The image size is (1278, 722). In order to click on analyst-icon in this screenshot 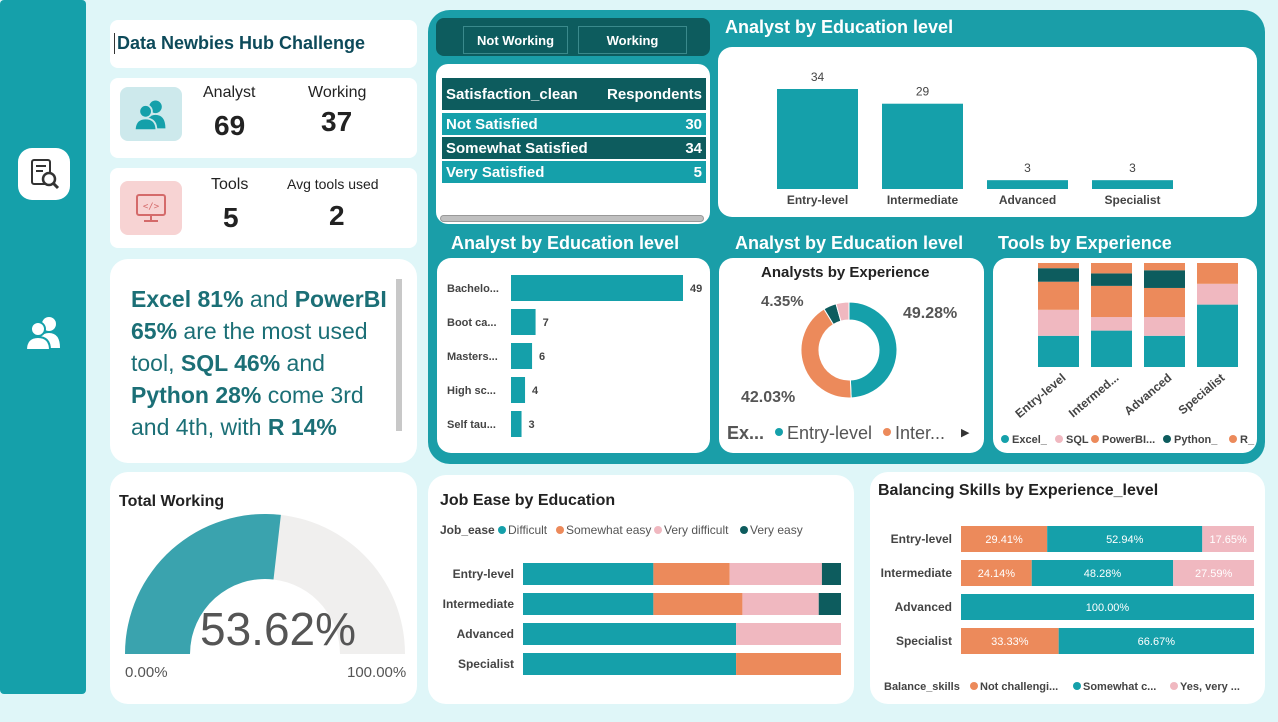, I will do `click(151, 114)`.